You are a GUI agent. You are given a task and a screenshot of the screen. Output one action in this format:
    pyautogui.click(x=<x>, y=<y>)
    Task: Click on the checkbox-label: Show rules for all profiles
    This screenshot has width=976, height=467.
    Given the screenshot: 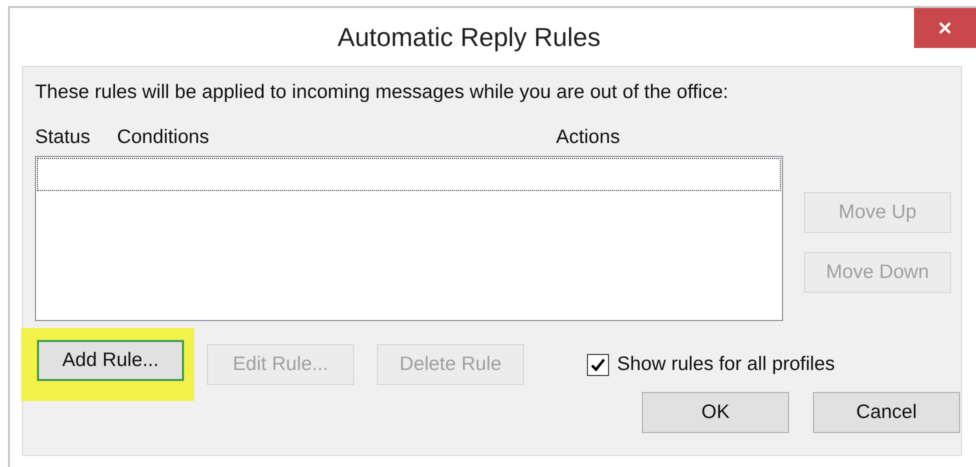 What is the action you would take?
    pyautogui.click(x=726, y=364)
    